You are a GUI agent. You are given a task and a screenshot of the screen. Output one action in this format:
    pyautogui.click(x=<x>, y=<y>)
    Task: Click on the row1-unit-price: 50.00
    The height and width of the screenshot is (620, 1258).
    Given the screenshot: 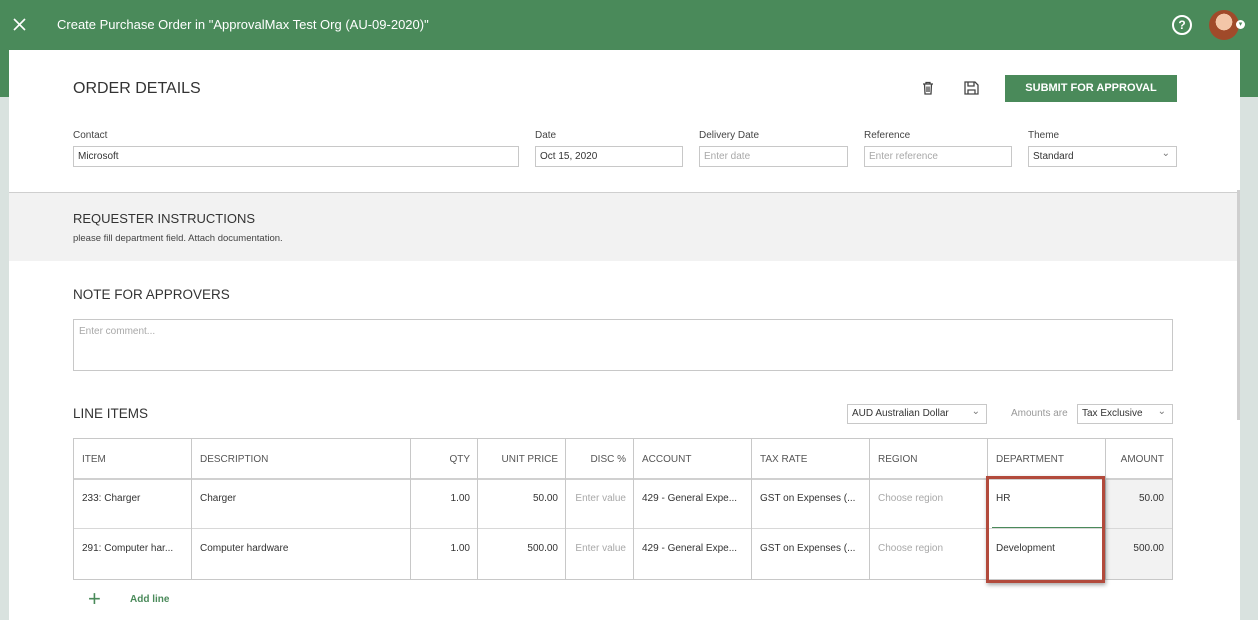 What is the action you would take?
    pyautogui.click(x=522, y=498)
    